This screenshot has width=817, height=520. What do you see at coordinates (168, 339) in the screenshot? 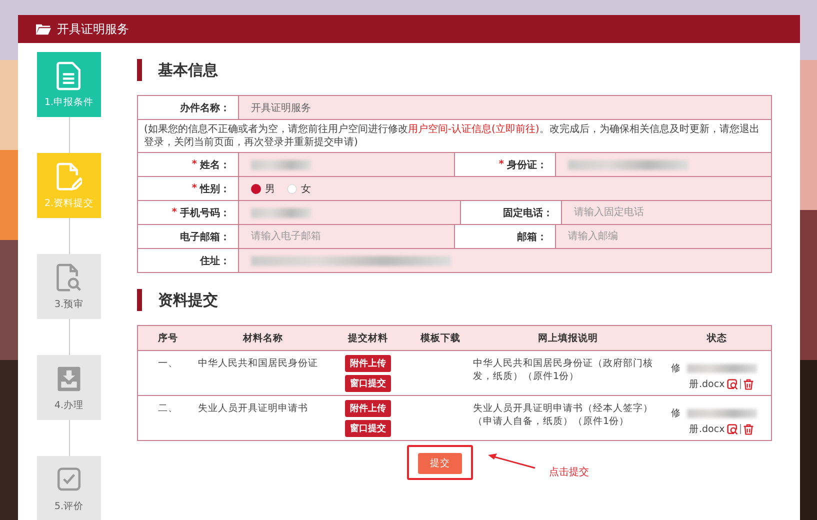
I see `column-header: 序号` at bounding box center [168, 339].